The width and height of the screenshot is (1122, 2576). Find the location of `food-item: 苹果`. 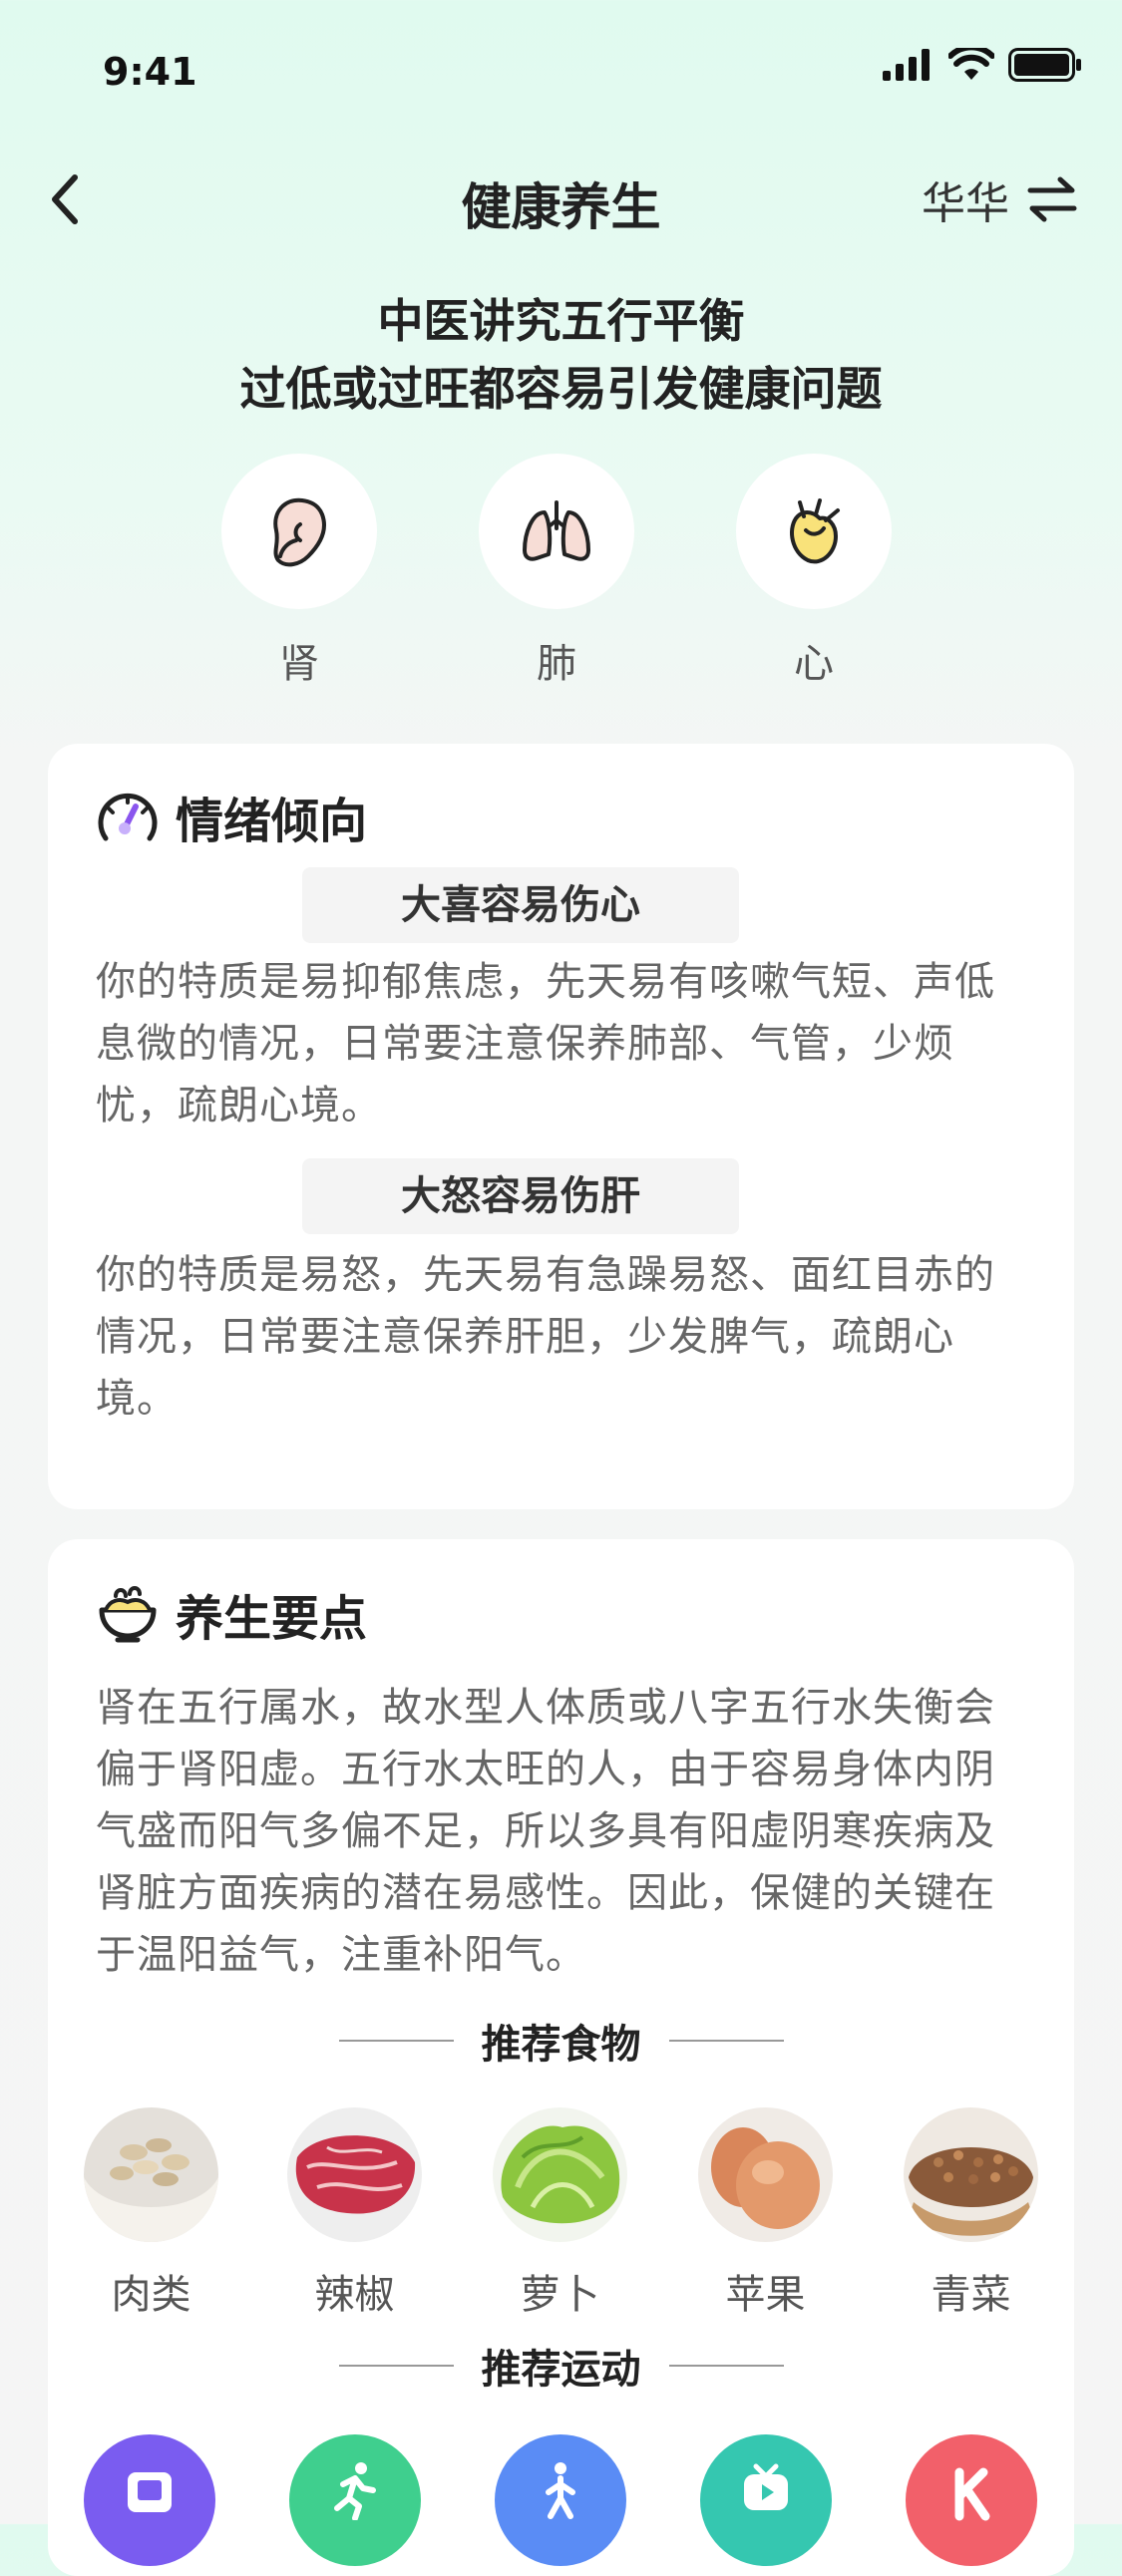

food-item: 苹果 is located at coordinates (765, 2213).